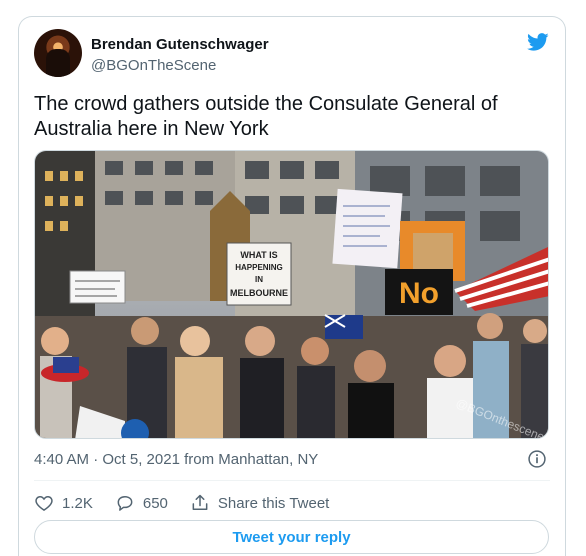 This screenshot has height=556, width=586. Describe the element at coordinates (273, 503) in the screenshot. I see `share-label: Share this Tweet` at that location.